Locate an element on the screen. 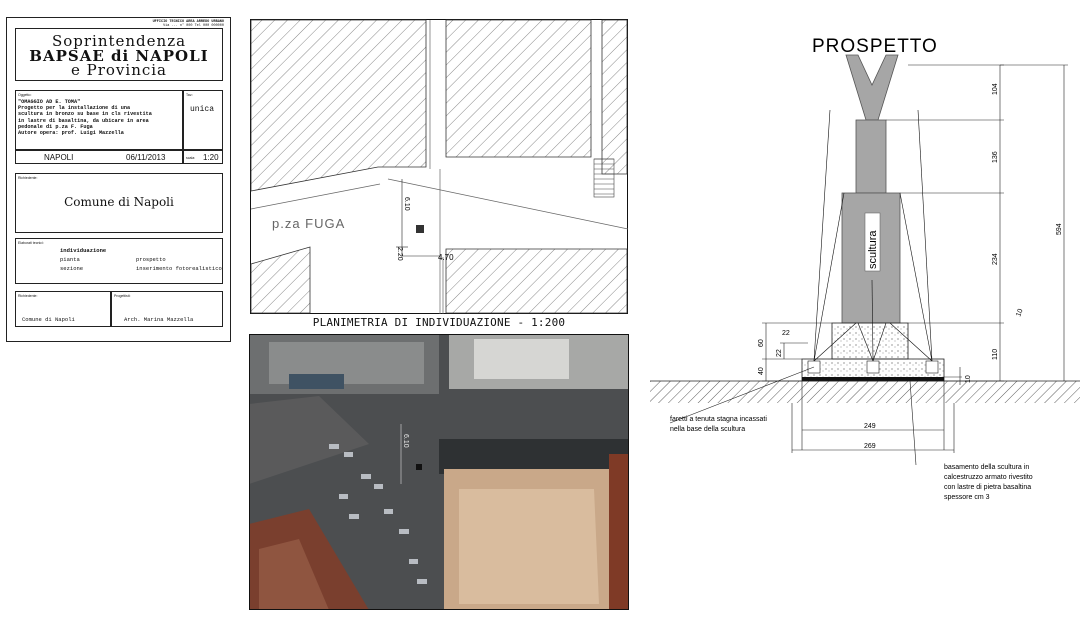 The height and width of the screenshot is (631, 1090). plan-dim-small: 2.20 is located at coordinates (399, 254).